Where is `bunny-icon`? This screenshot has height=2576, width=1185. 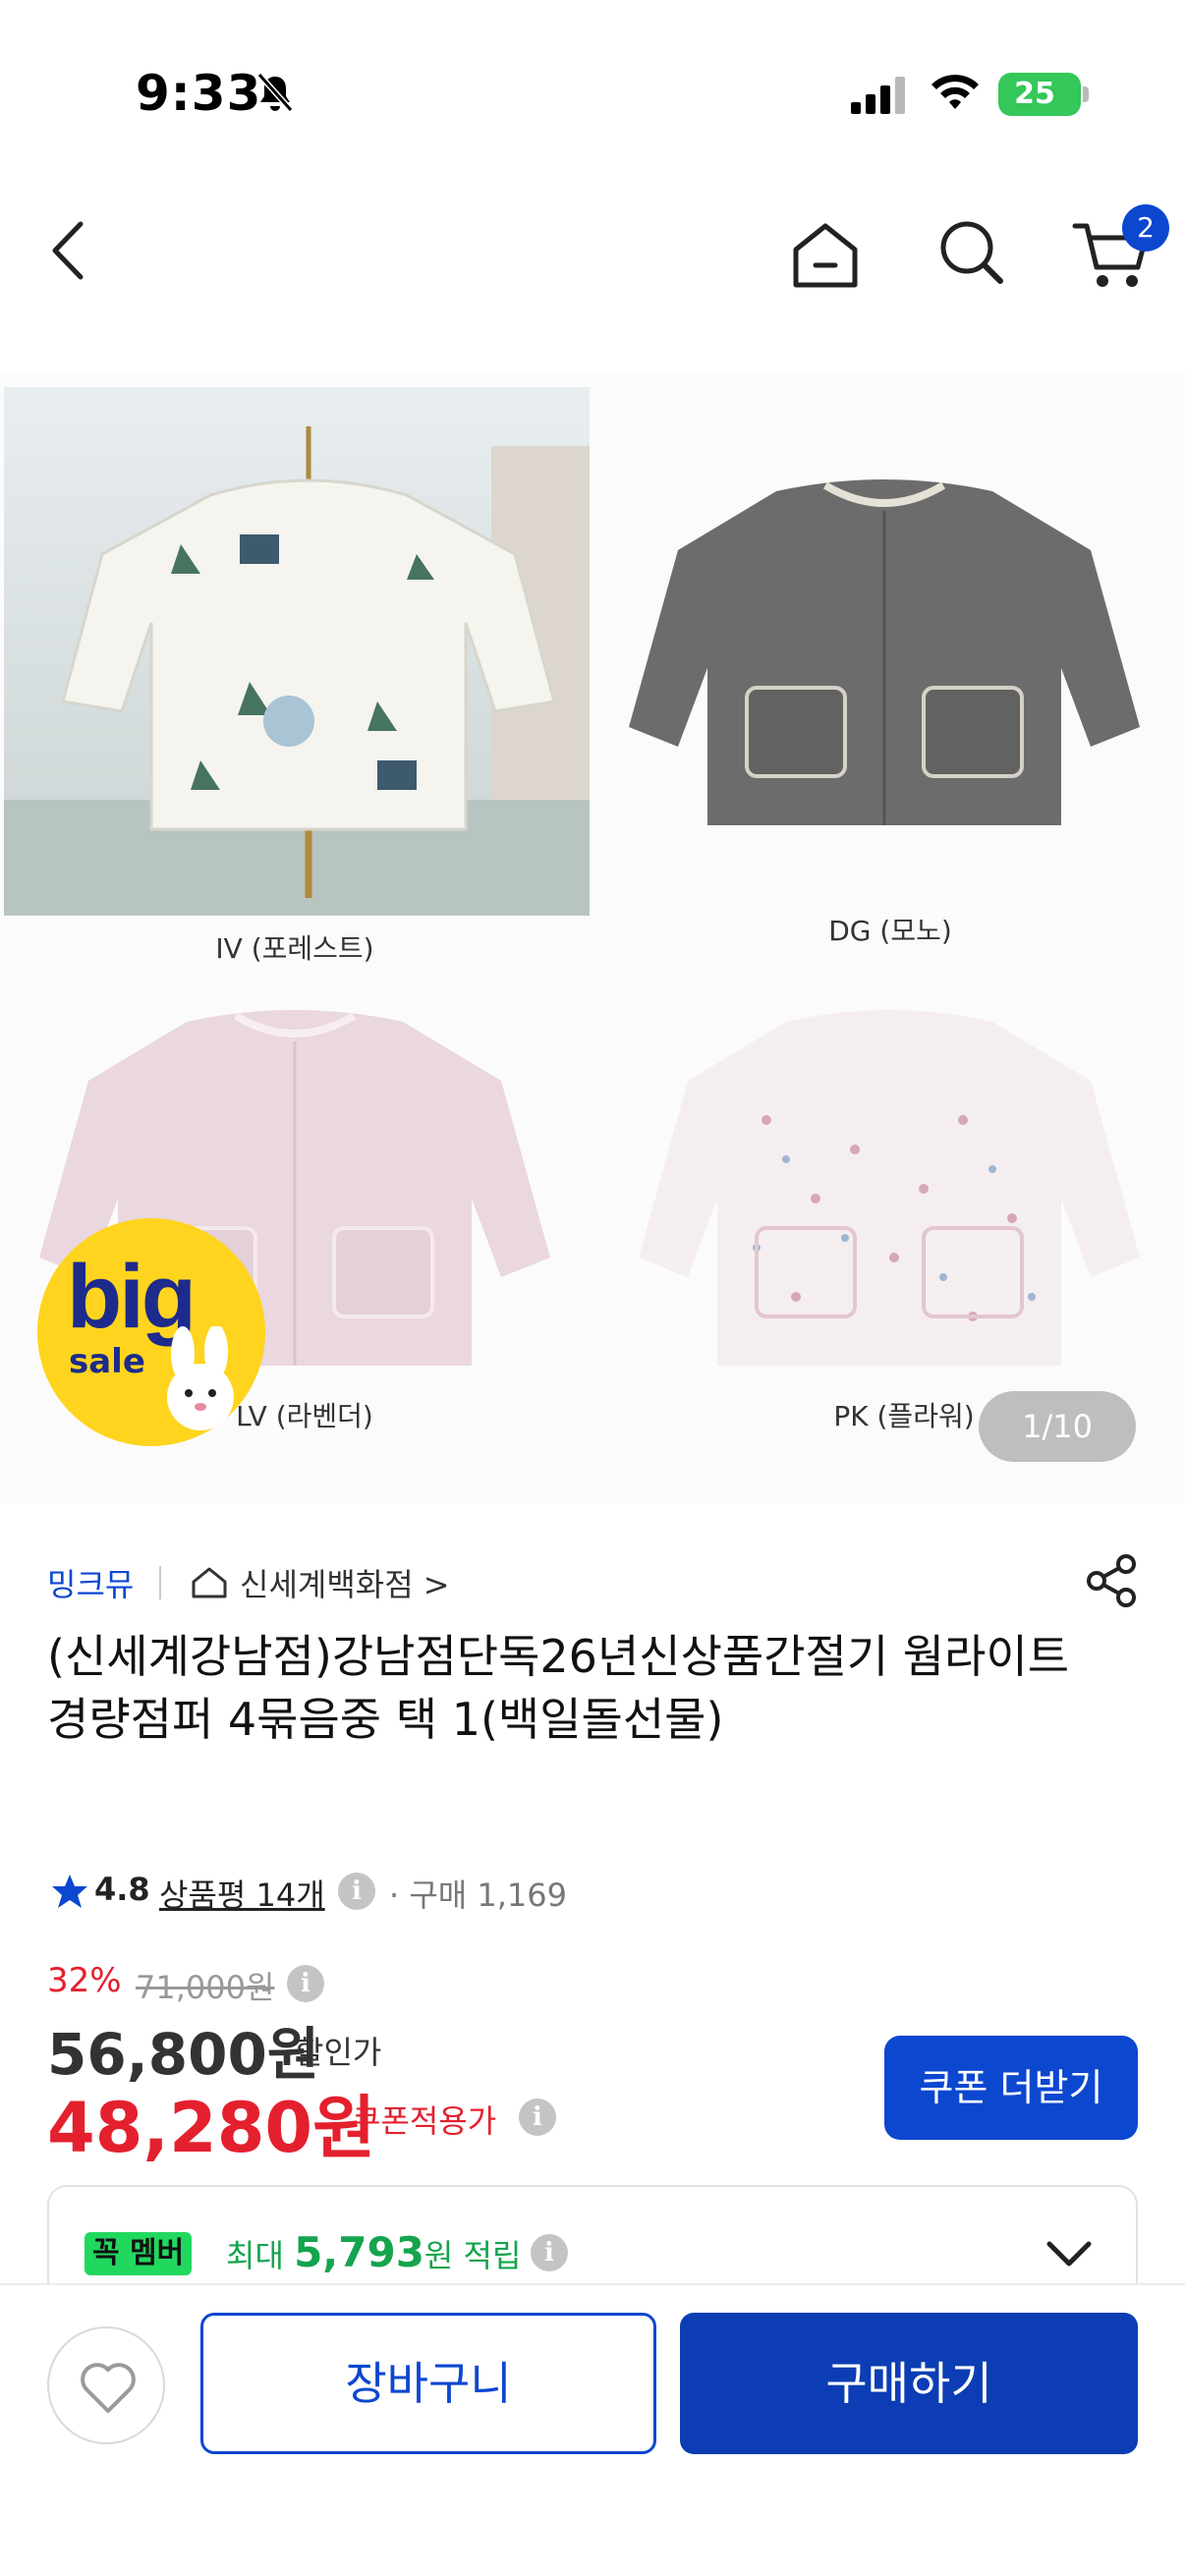 bunny-icon is located at coordinates (200, 1378).